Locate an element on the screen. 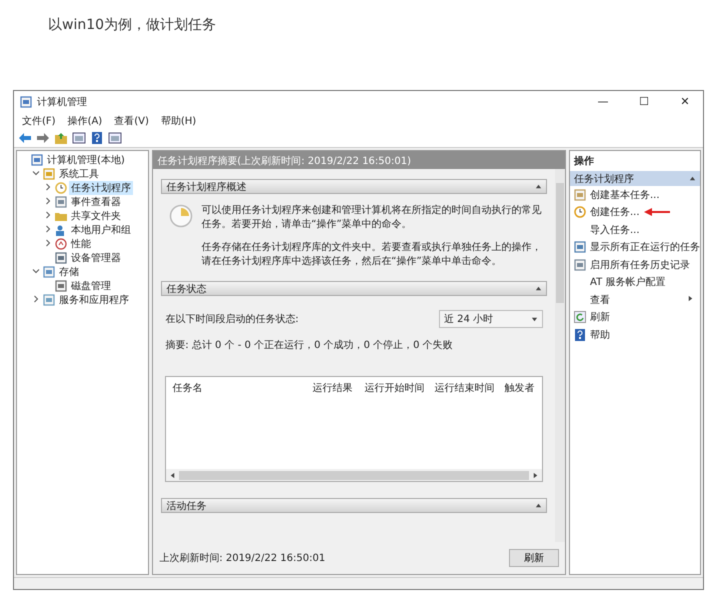 The height and width of the screenshot is (600, 711). menu-item: 帮助(H) is located at coordinates (178, 121).